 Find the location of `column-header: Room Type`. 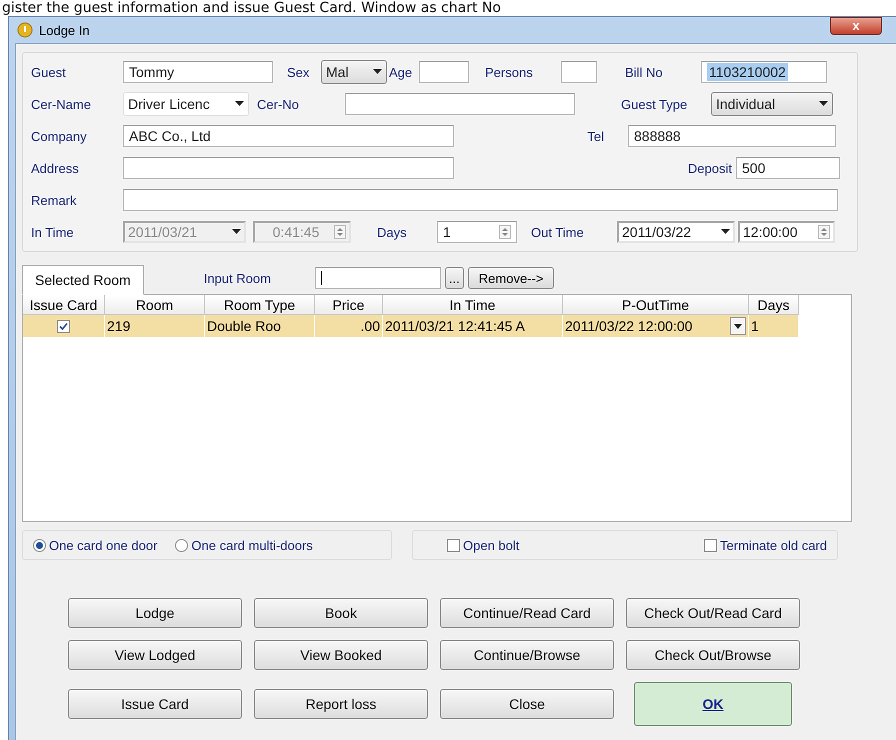

column-header: Room Type is located at coordinates (260, 305).